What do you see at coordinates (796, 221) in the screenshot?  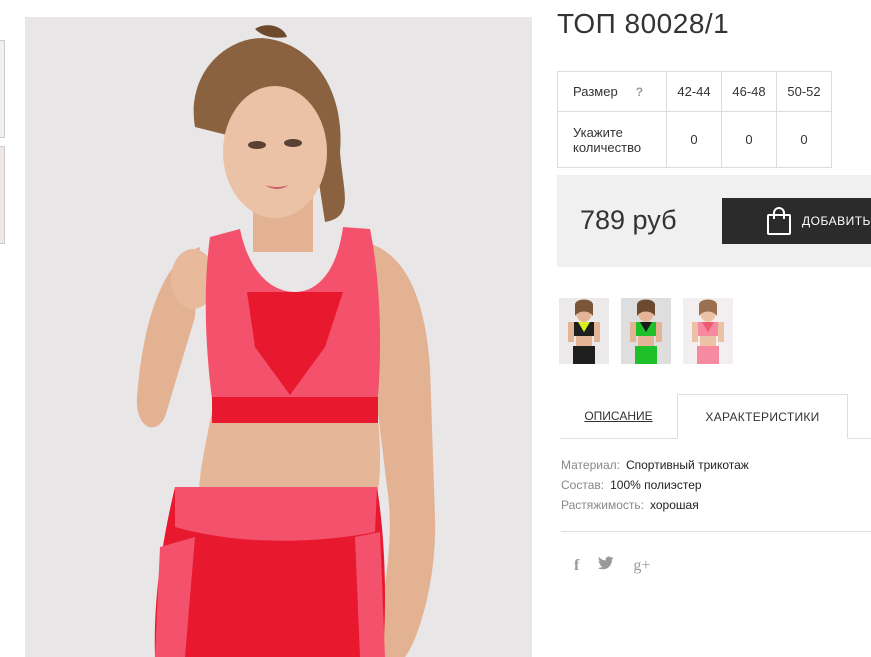 I see `add-to-cart-button: ДОБАВИТЬ` at bounding box center [796, 221].